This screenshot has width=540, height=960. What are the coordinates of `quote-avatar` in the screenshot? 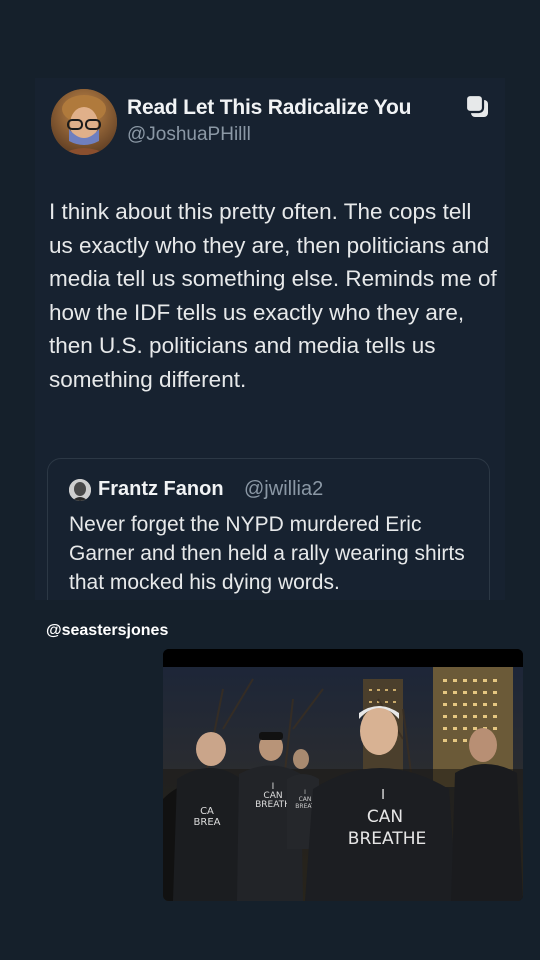 It's located at (80, 490).